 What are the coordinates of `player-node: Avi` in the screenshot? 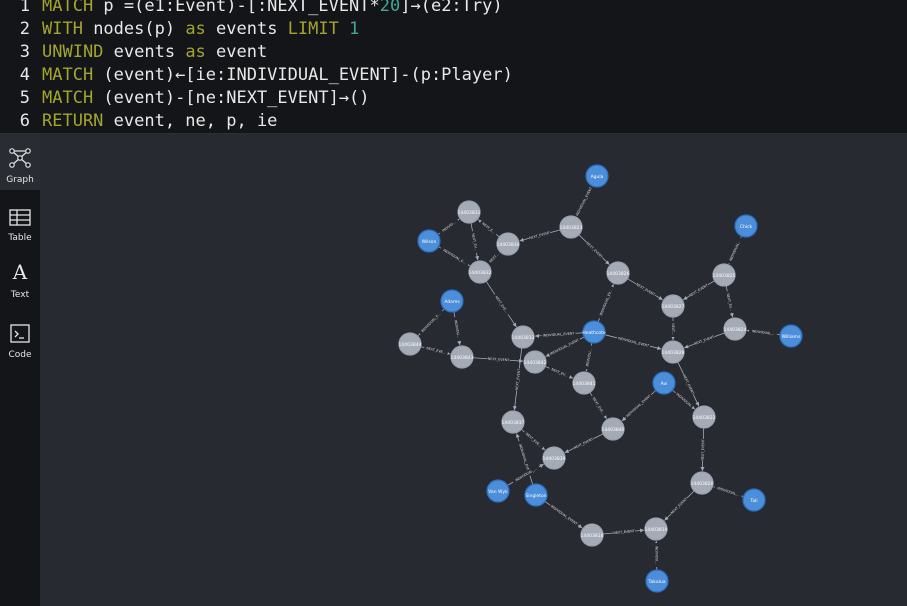 It's located at (664, 383).